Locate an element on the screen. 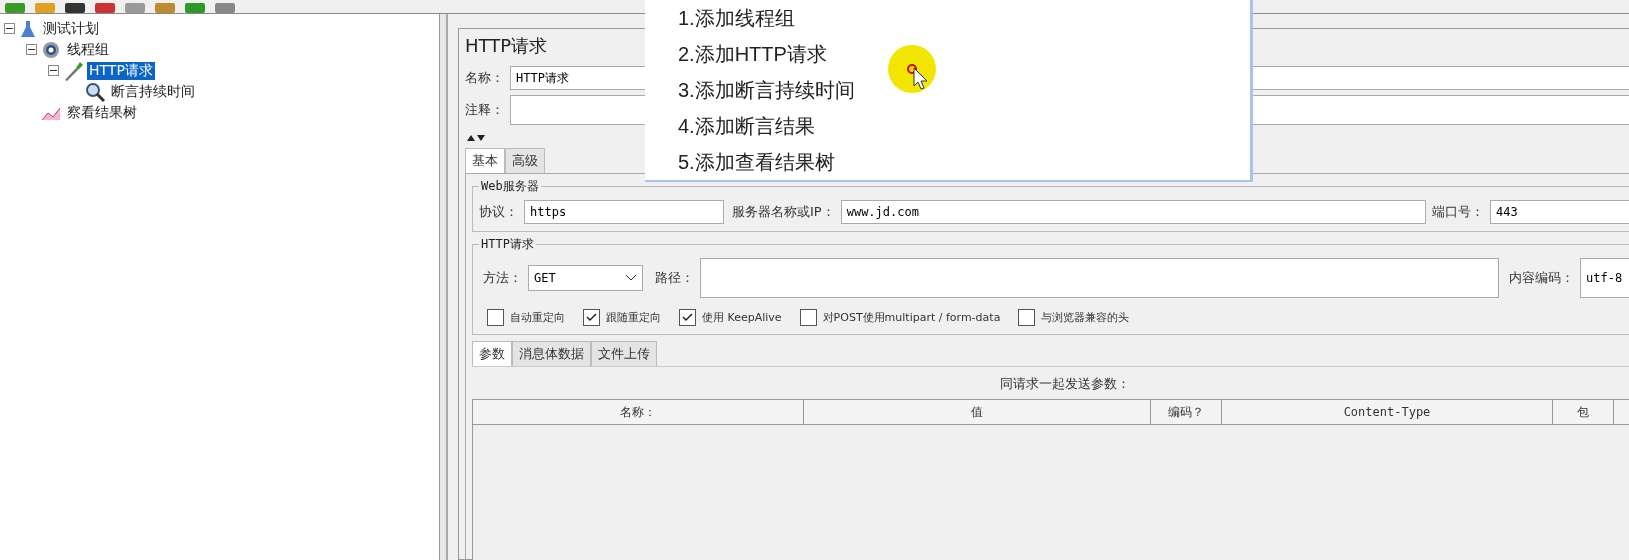 This screenshot has height=560, width=1629. toolbar-icon is located at coordinates (75, 8).